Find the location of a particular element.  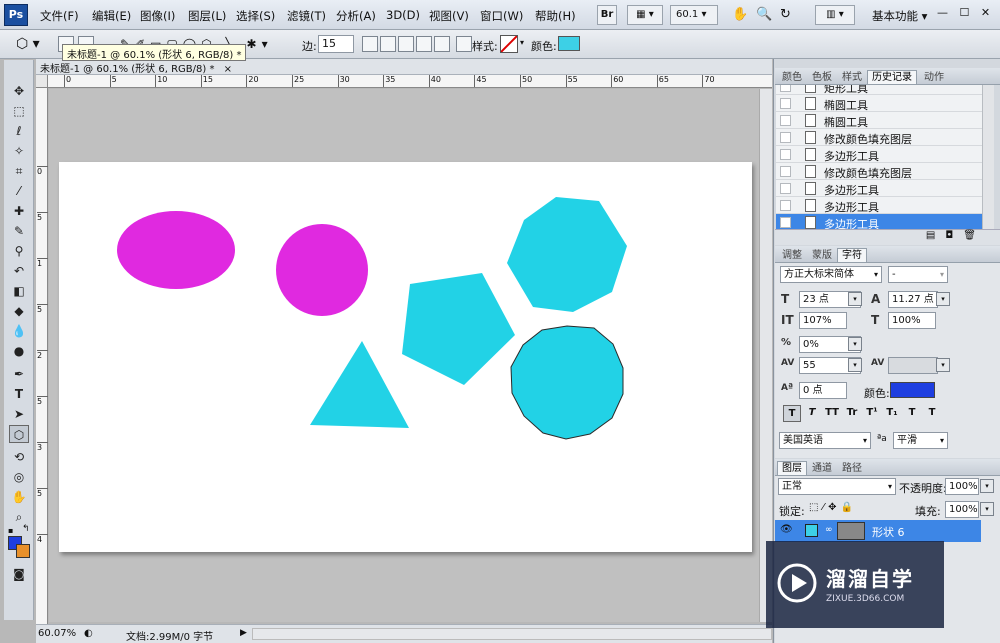

opacity-dropdown: ▾ is located at coordinates (987, 486).